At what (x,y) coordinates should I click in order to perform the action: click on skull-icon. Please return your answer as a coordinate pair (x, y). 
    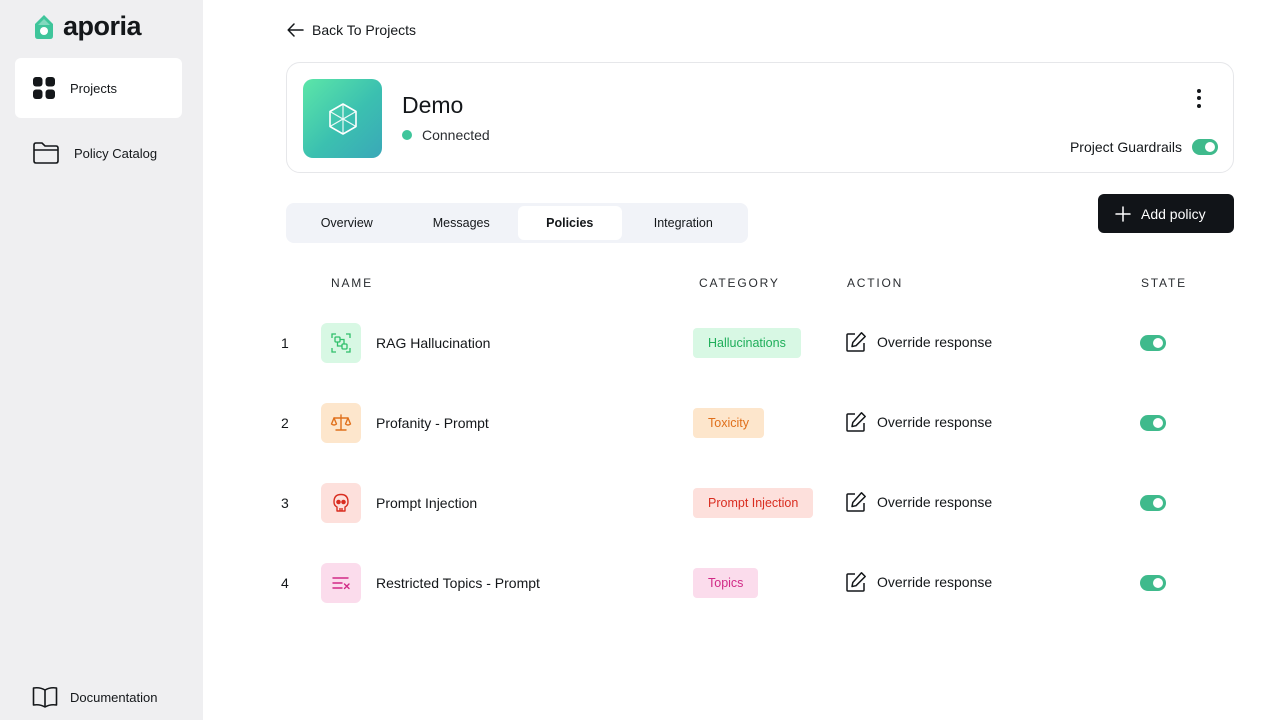
    Looking at the image, I should click on (341, 503).